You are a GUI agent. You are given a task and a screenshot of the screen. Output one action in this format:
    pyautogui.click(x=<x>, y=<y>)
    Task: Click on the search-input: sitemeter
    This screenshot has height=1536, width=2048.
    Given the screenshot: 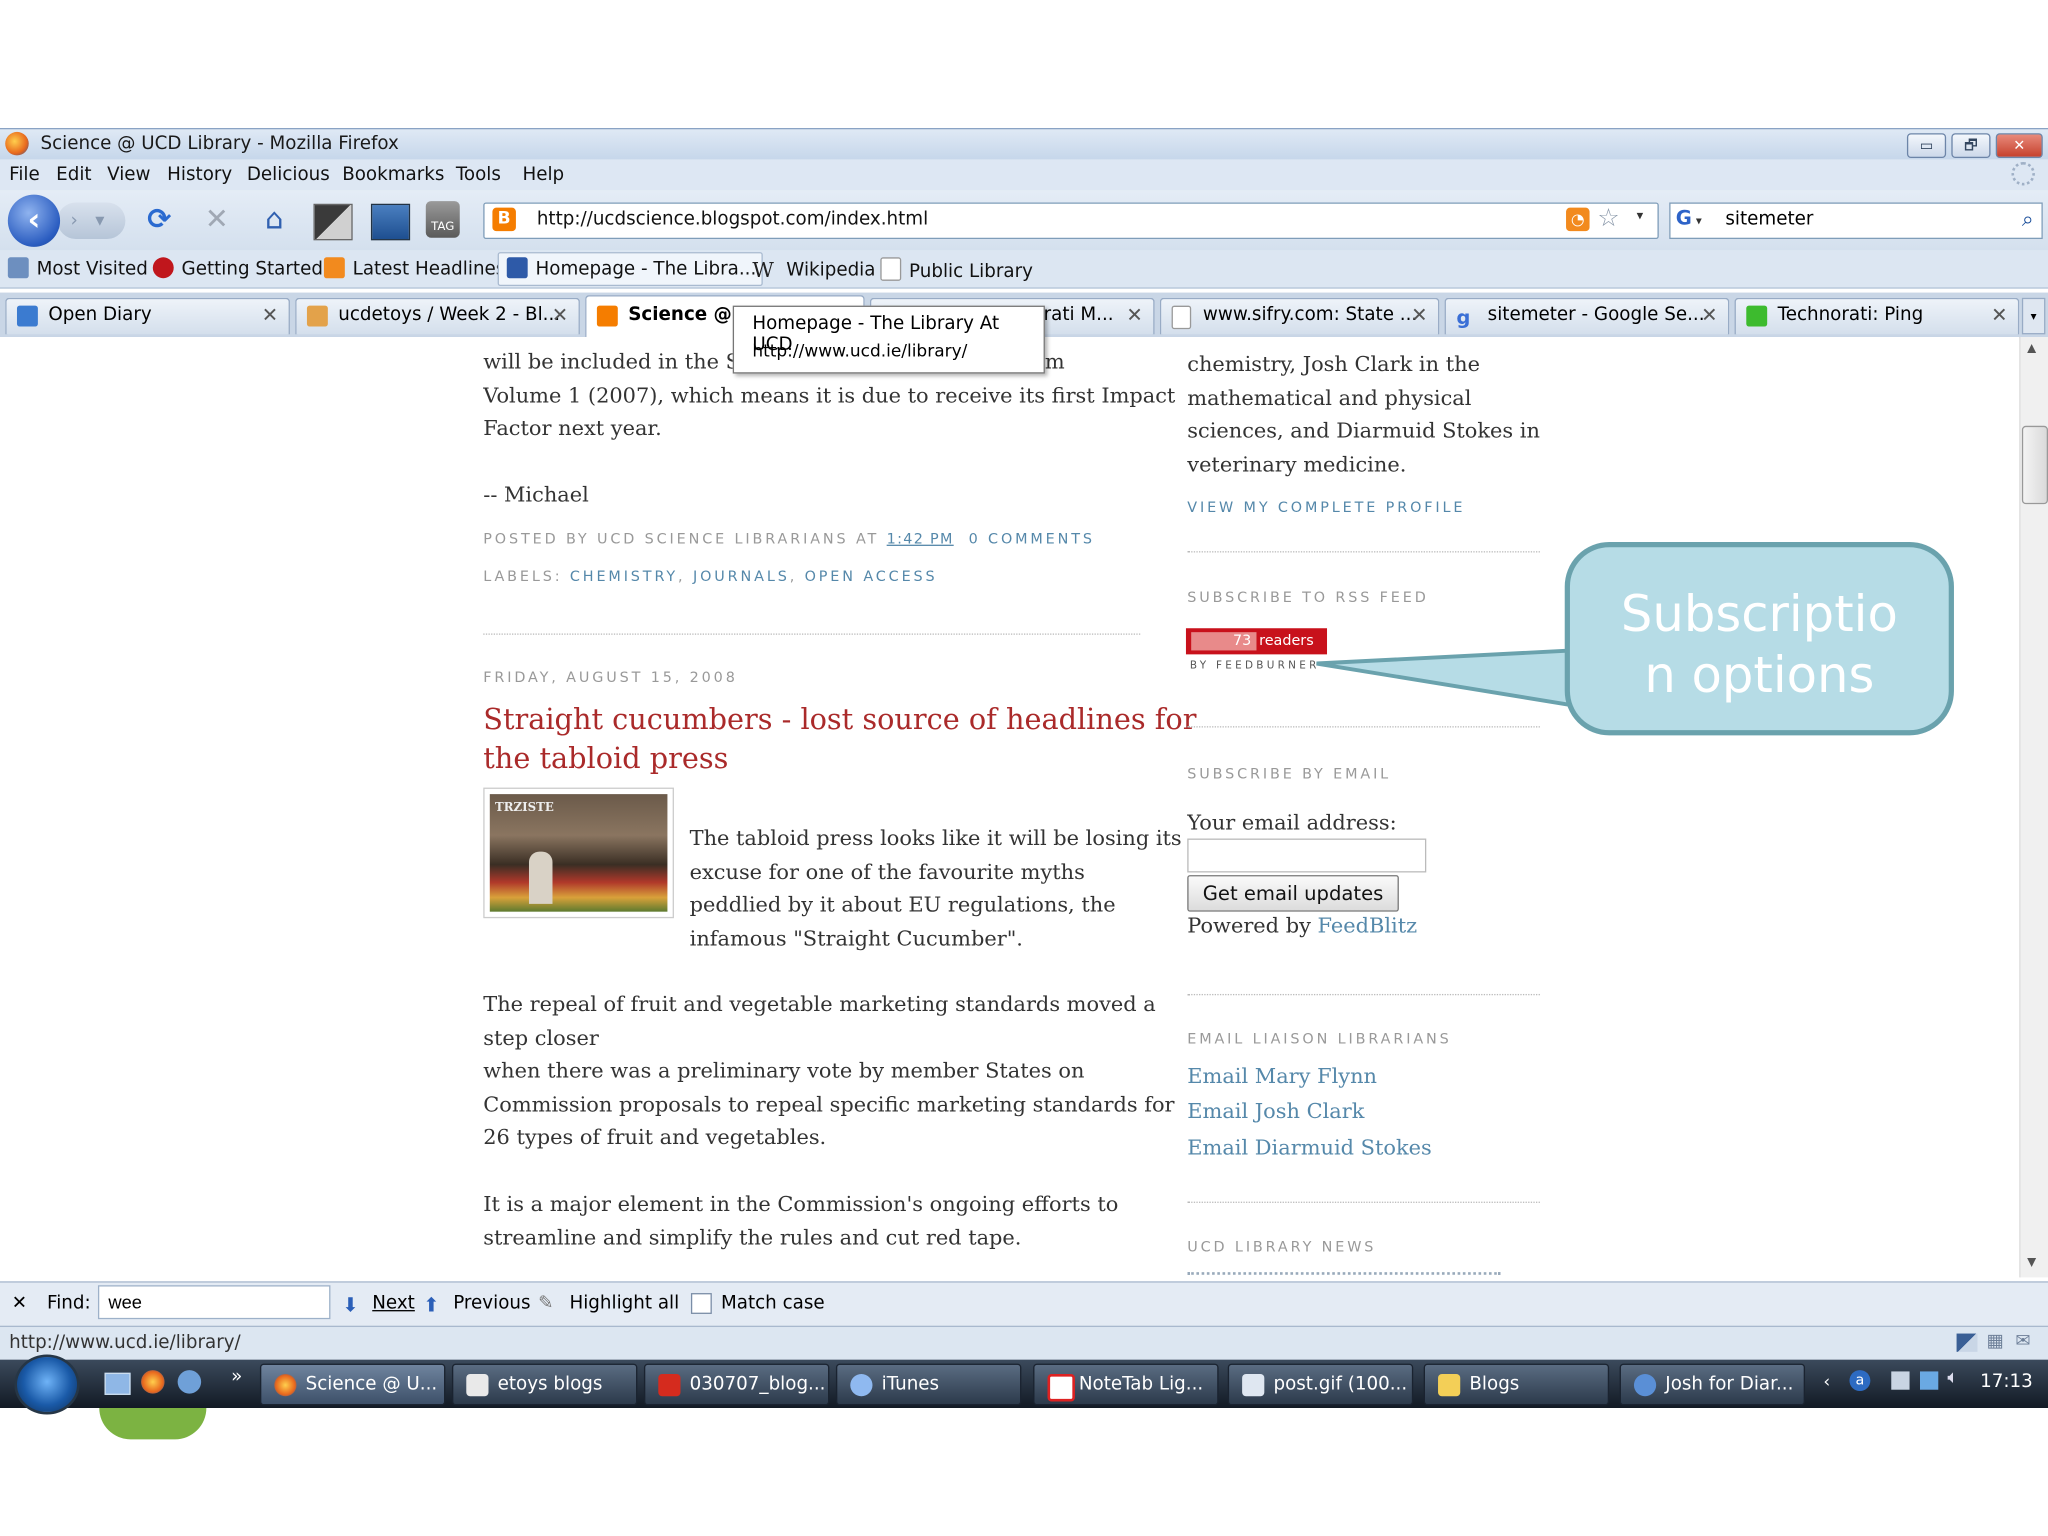 What is the action you would take?
    pyautogui.click(x=1769, y=219)
    